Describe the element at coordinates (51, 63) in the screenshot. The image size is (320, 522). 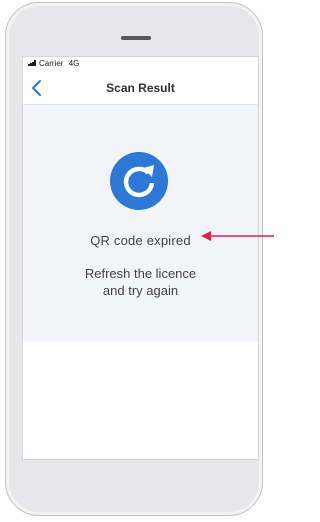
I see `carrier-name: Carrier` at that location.